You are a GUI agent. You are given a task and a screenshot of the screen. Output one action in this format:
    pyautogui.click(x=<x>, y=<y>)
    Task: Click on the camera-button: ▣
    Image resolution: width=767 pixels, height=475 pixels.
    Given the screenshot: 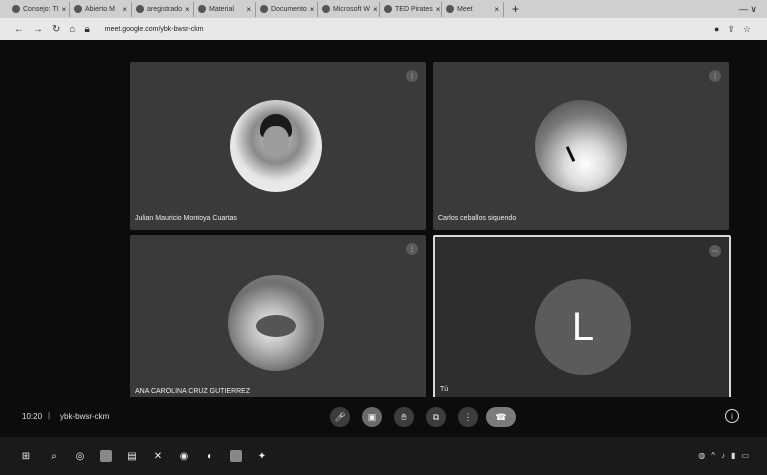 What is the action you would take?
    pyautogui.click(x=372, y=417)
    